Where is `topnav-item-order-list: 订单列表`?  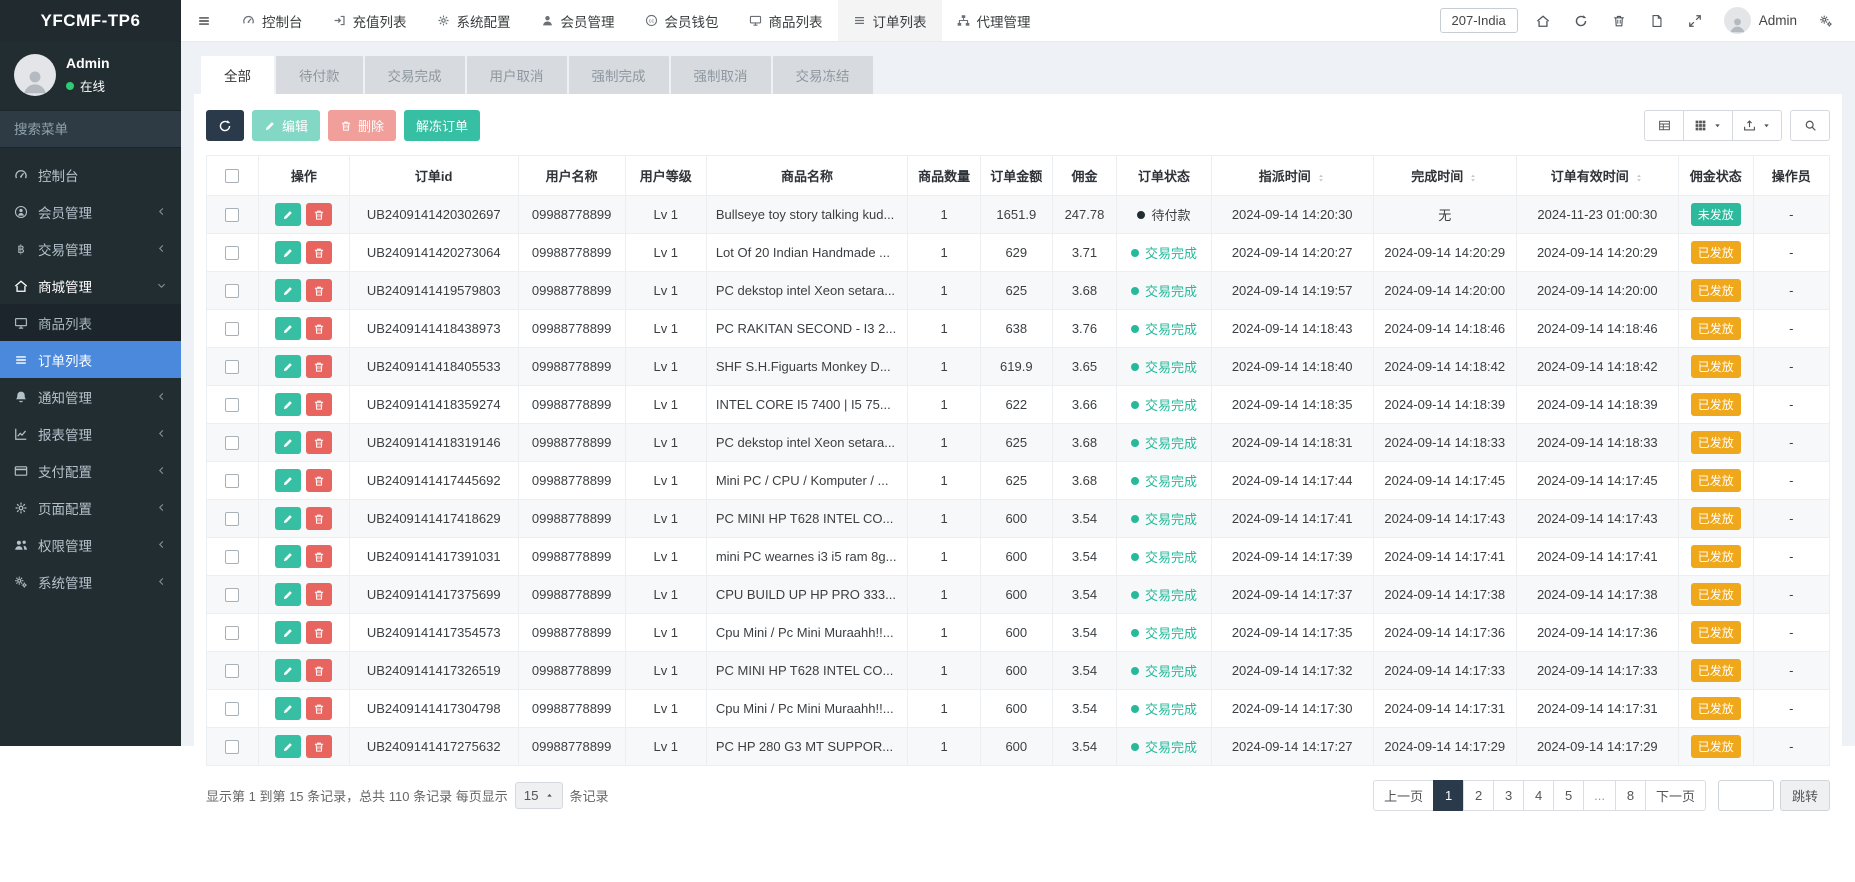 topnav-item-order-list: 订单列表 is located at coordinates (889, 20).